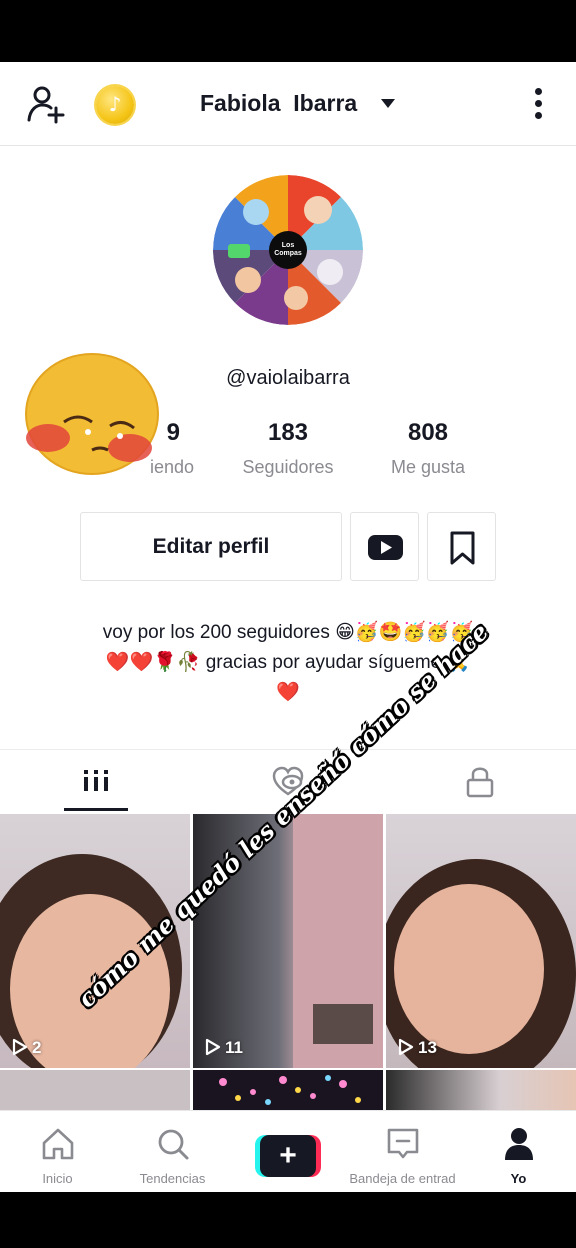 The width and height of the screenshot is (576, 1248). I want to click on youtube-icon, so click(385, 547).